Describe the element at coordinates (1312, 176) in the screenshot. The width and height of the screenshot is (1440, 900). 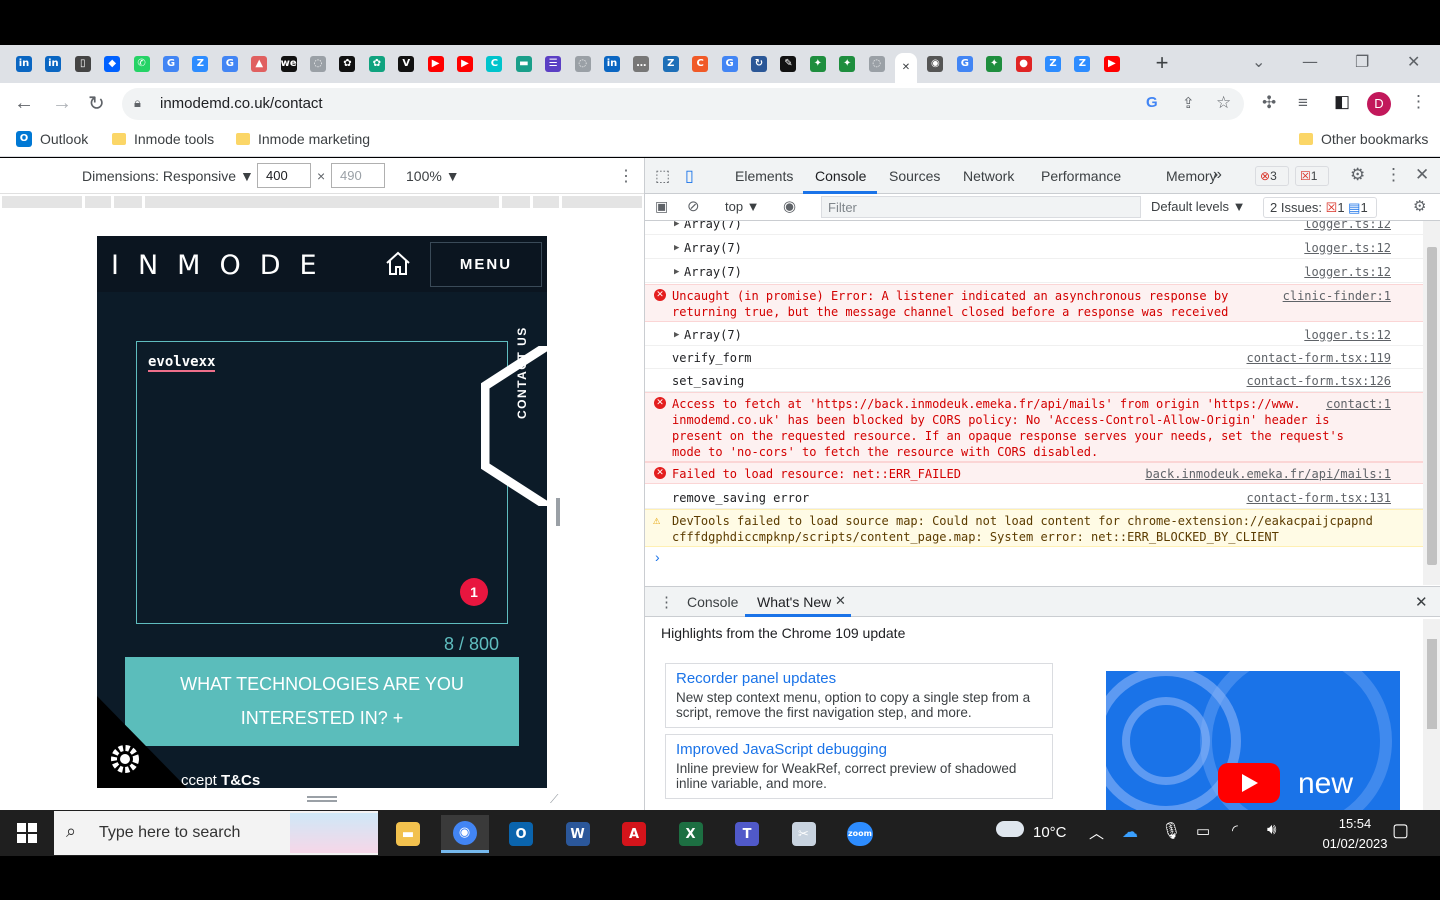
I see `issue-counter: ☒1` at that location.